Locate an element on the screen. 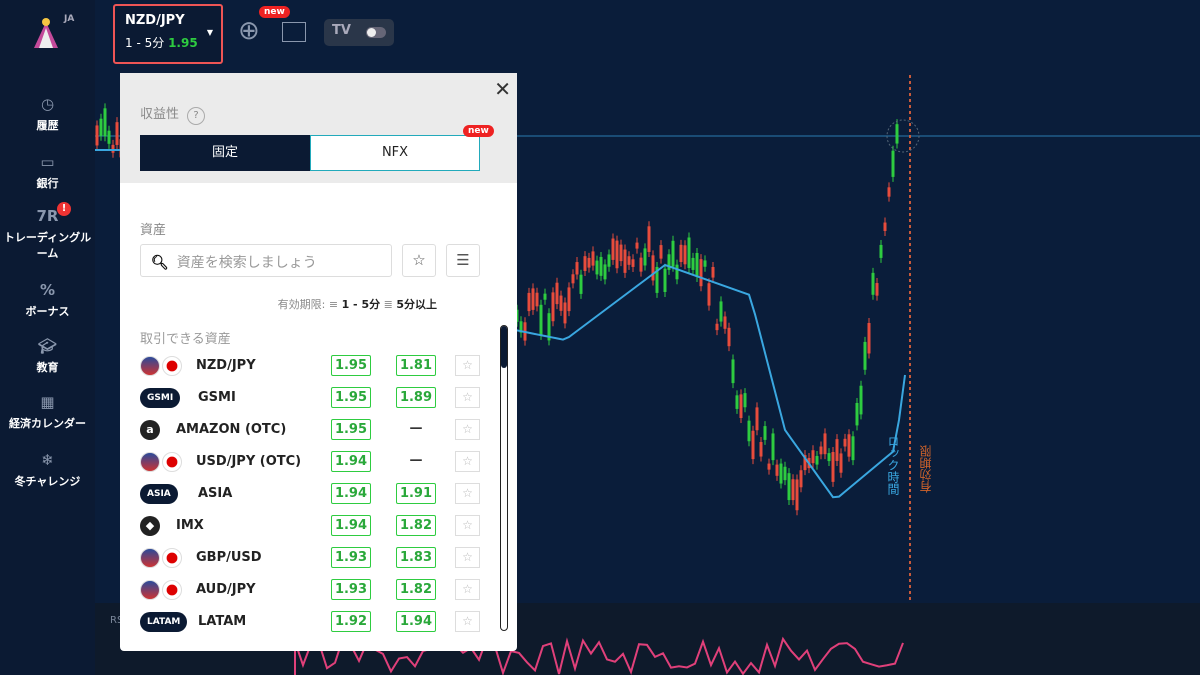 The image size is (1200, 675). sidebar-item-label: ボーナス is located at coordinates (47, 311).